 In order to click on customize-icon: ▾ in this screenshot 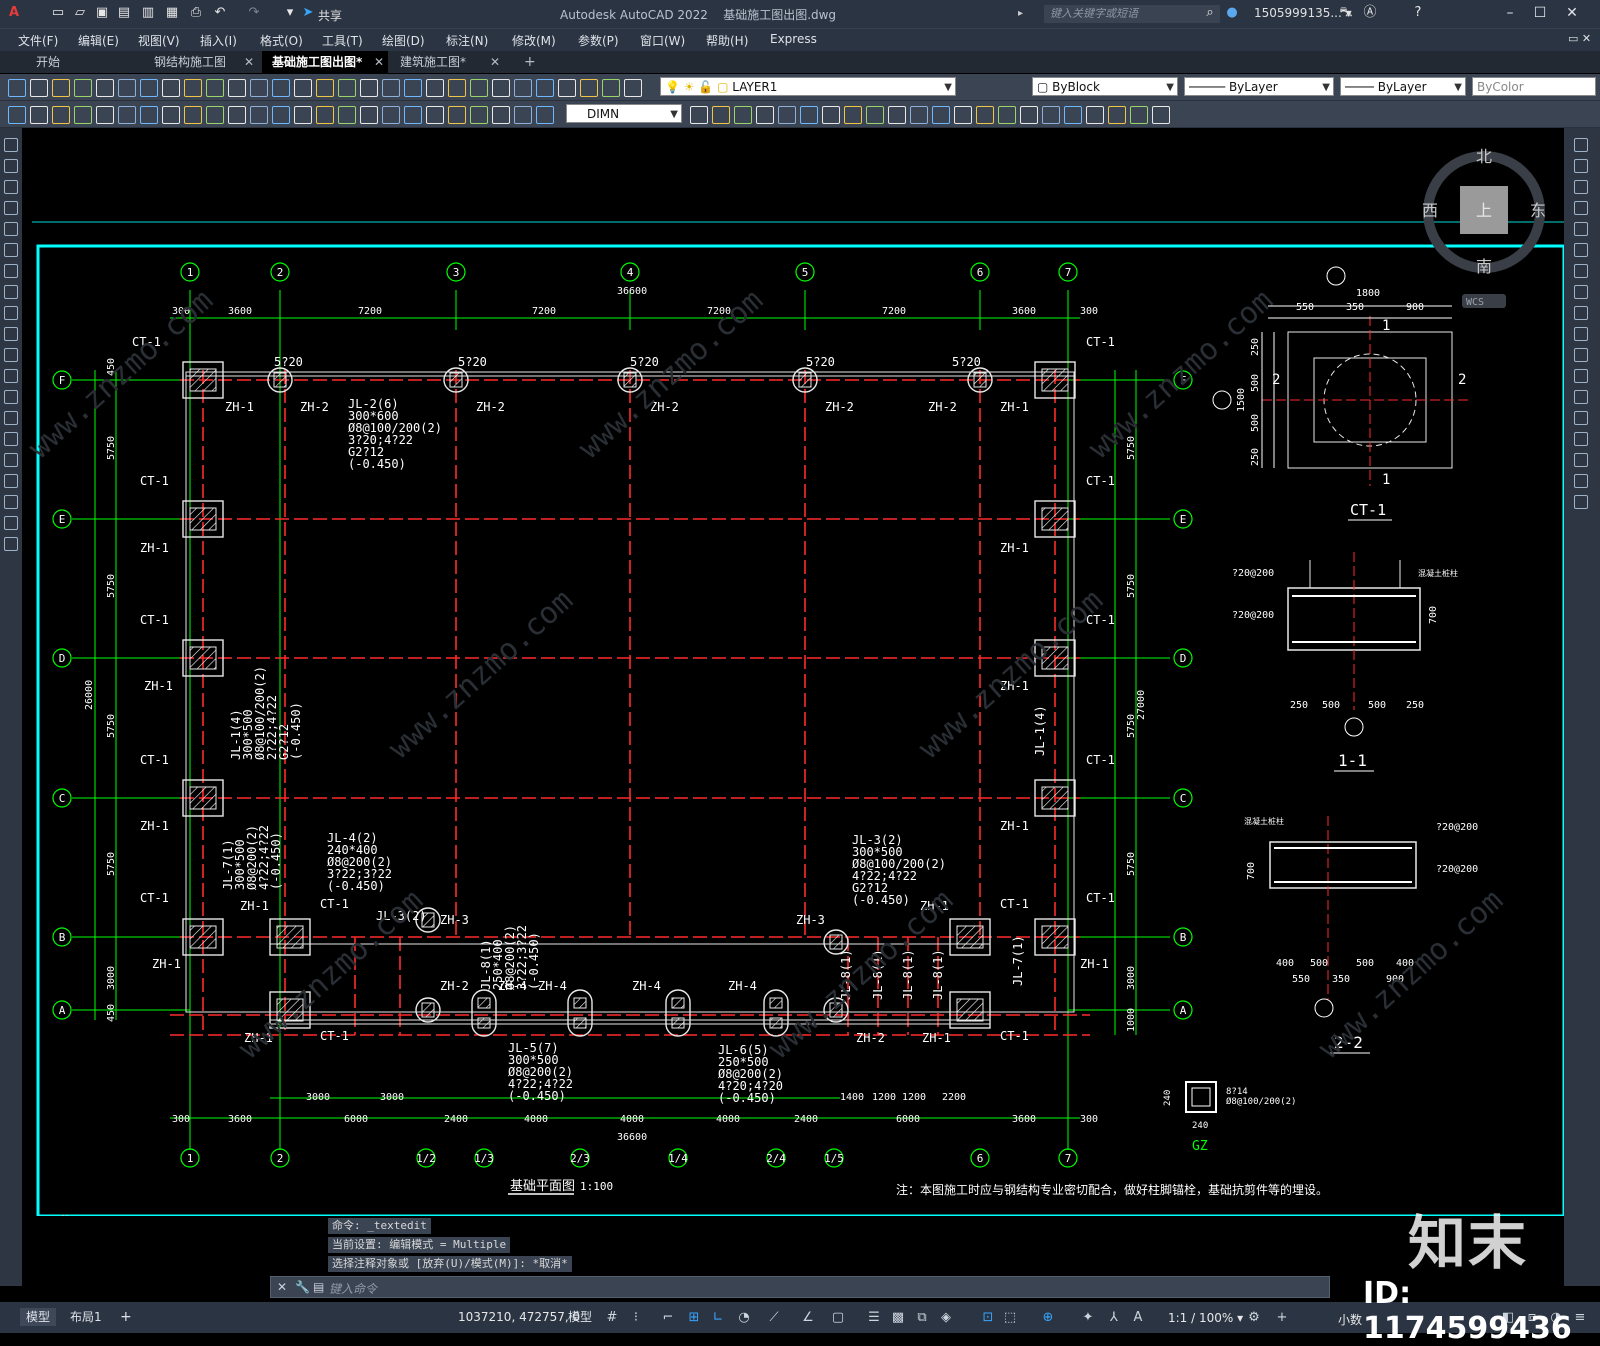, I will do `click(290, 13)`.